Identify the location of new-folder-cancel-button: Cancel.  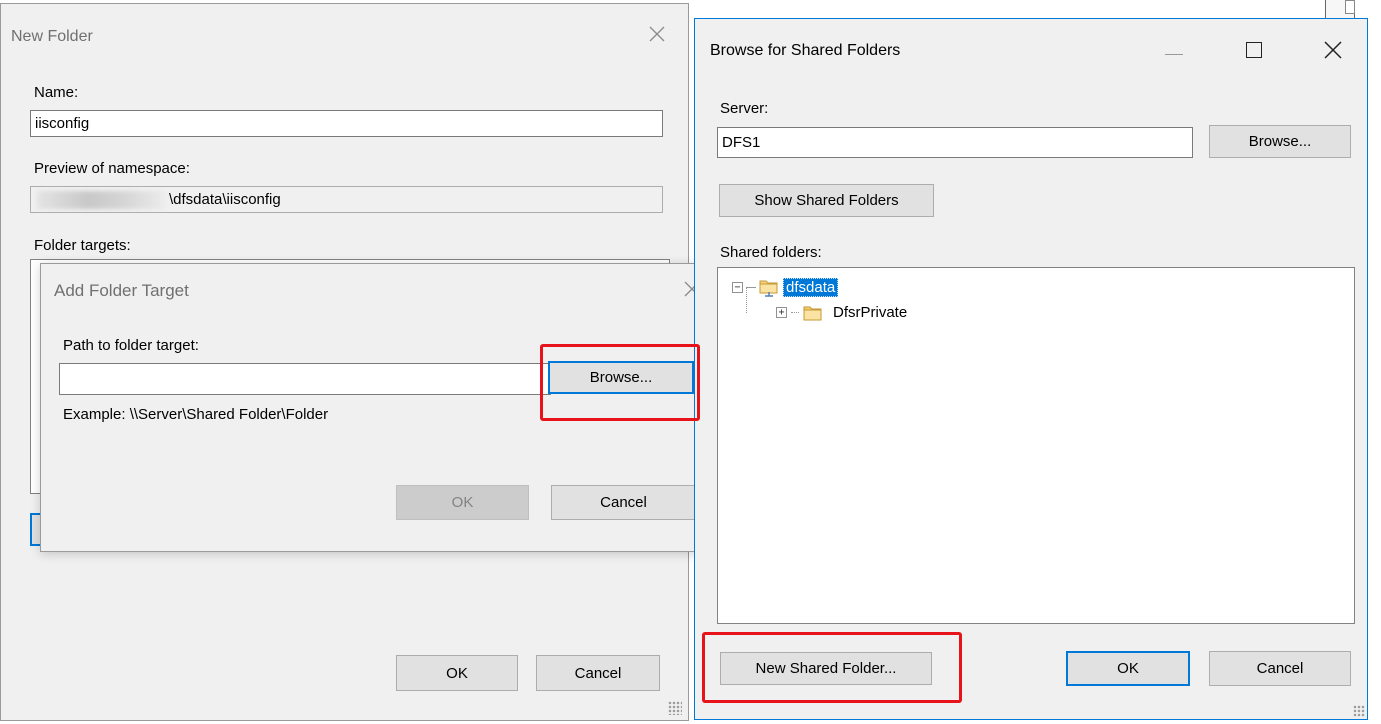
(598, 673).